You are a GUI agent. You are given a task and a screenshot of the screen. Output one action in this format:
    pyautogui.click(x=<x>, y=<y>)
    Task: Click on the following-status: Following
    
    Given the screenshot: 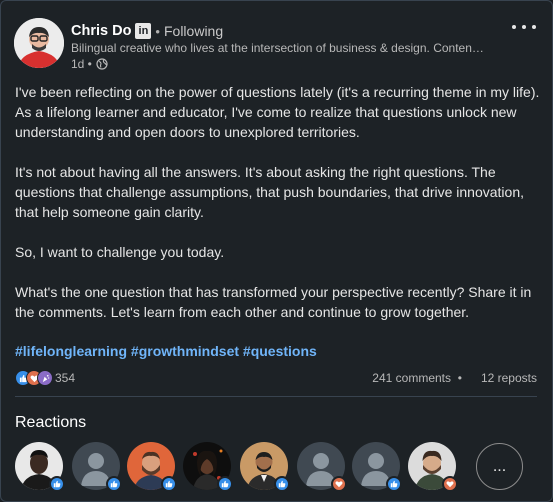 What is the action you would take?
    pyautogui.click(x=193, y=31)
    